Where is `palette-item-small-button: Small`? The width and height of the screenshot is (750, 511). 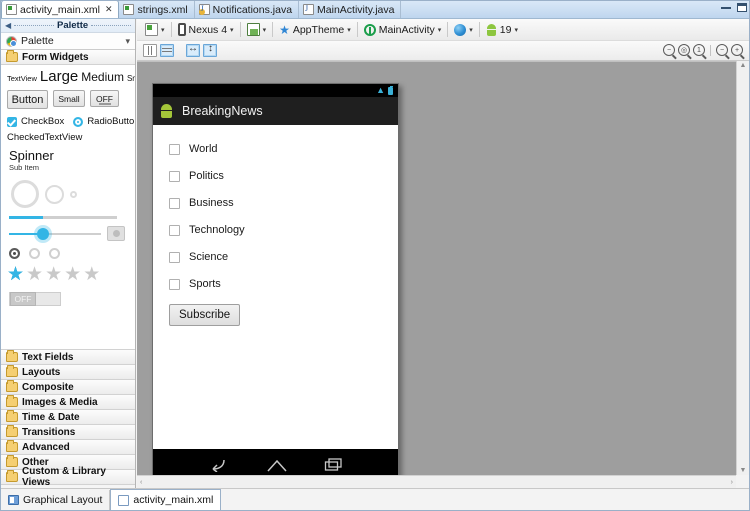
palette-item-small-button: Small is located at coordinates (69, 98).